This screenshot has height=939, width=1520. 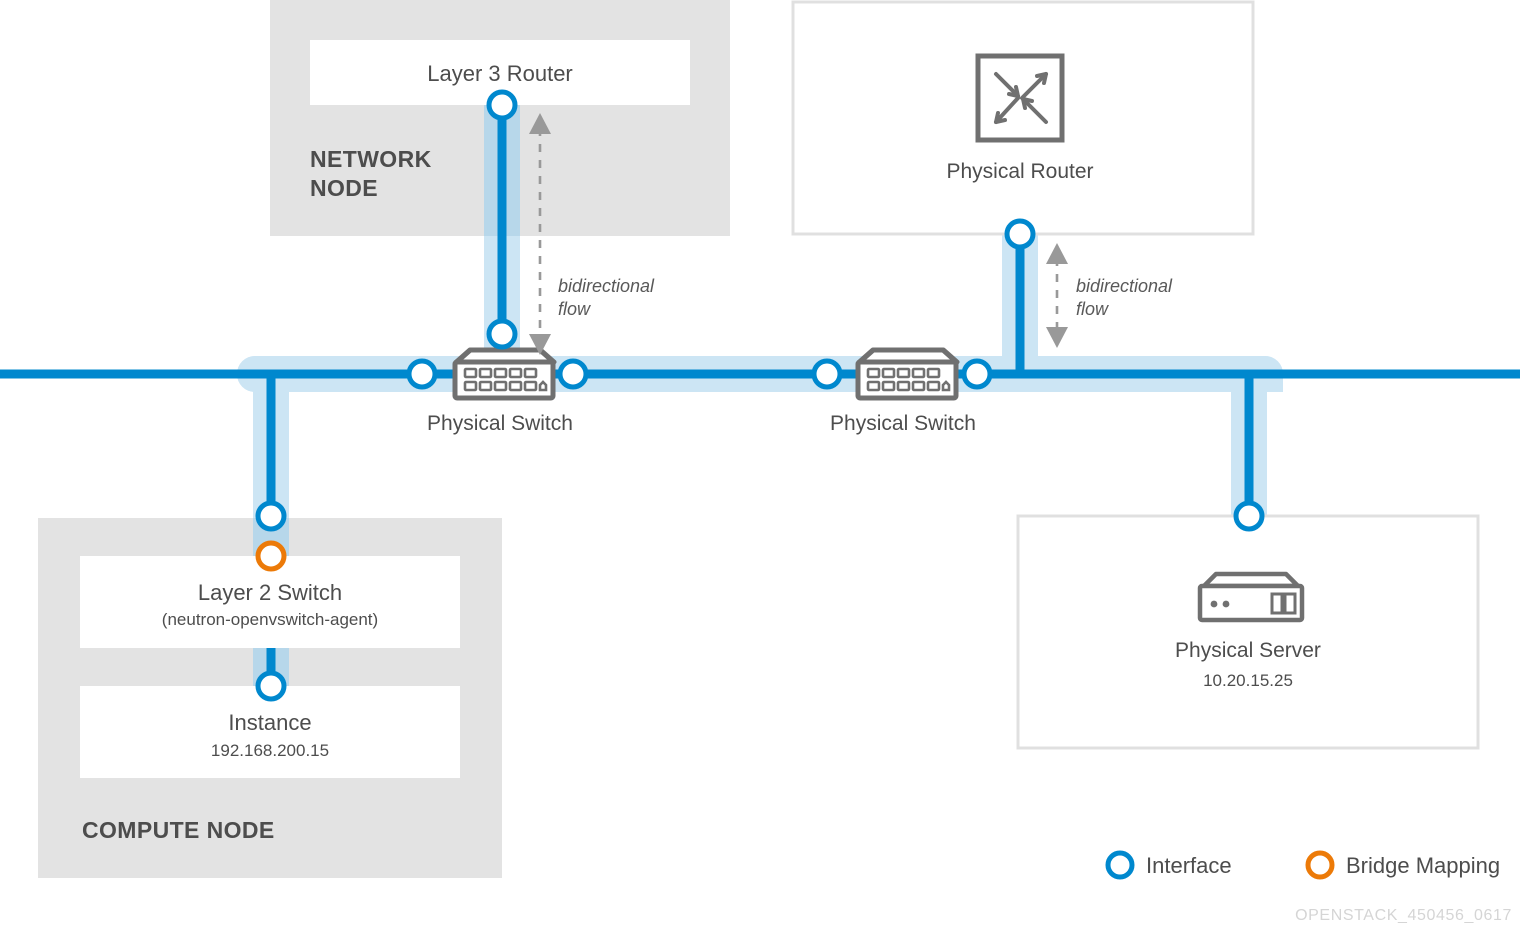 What do you see at coordinates (1248, 650) in the screenshot?
I see `physical-server-caption: Physical Server` at bounding box center [1248, 650].